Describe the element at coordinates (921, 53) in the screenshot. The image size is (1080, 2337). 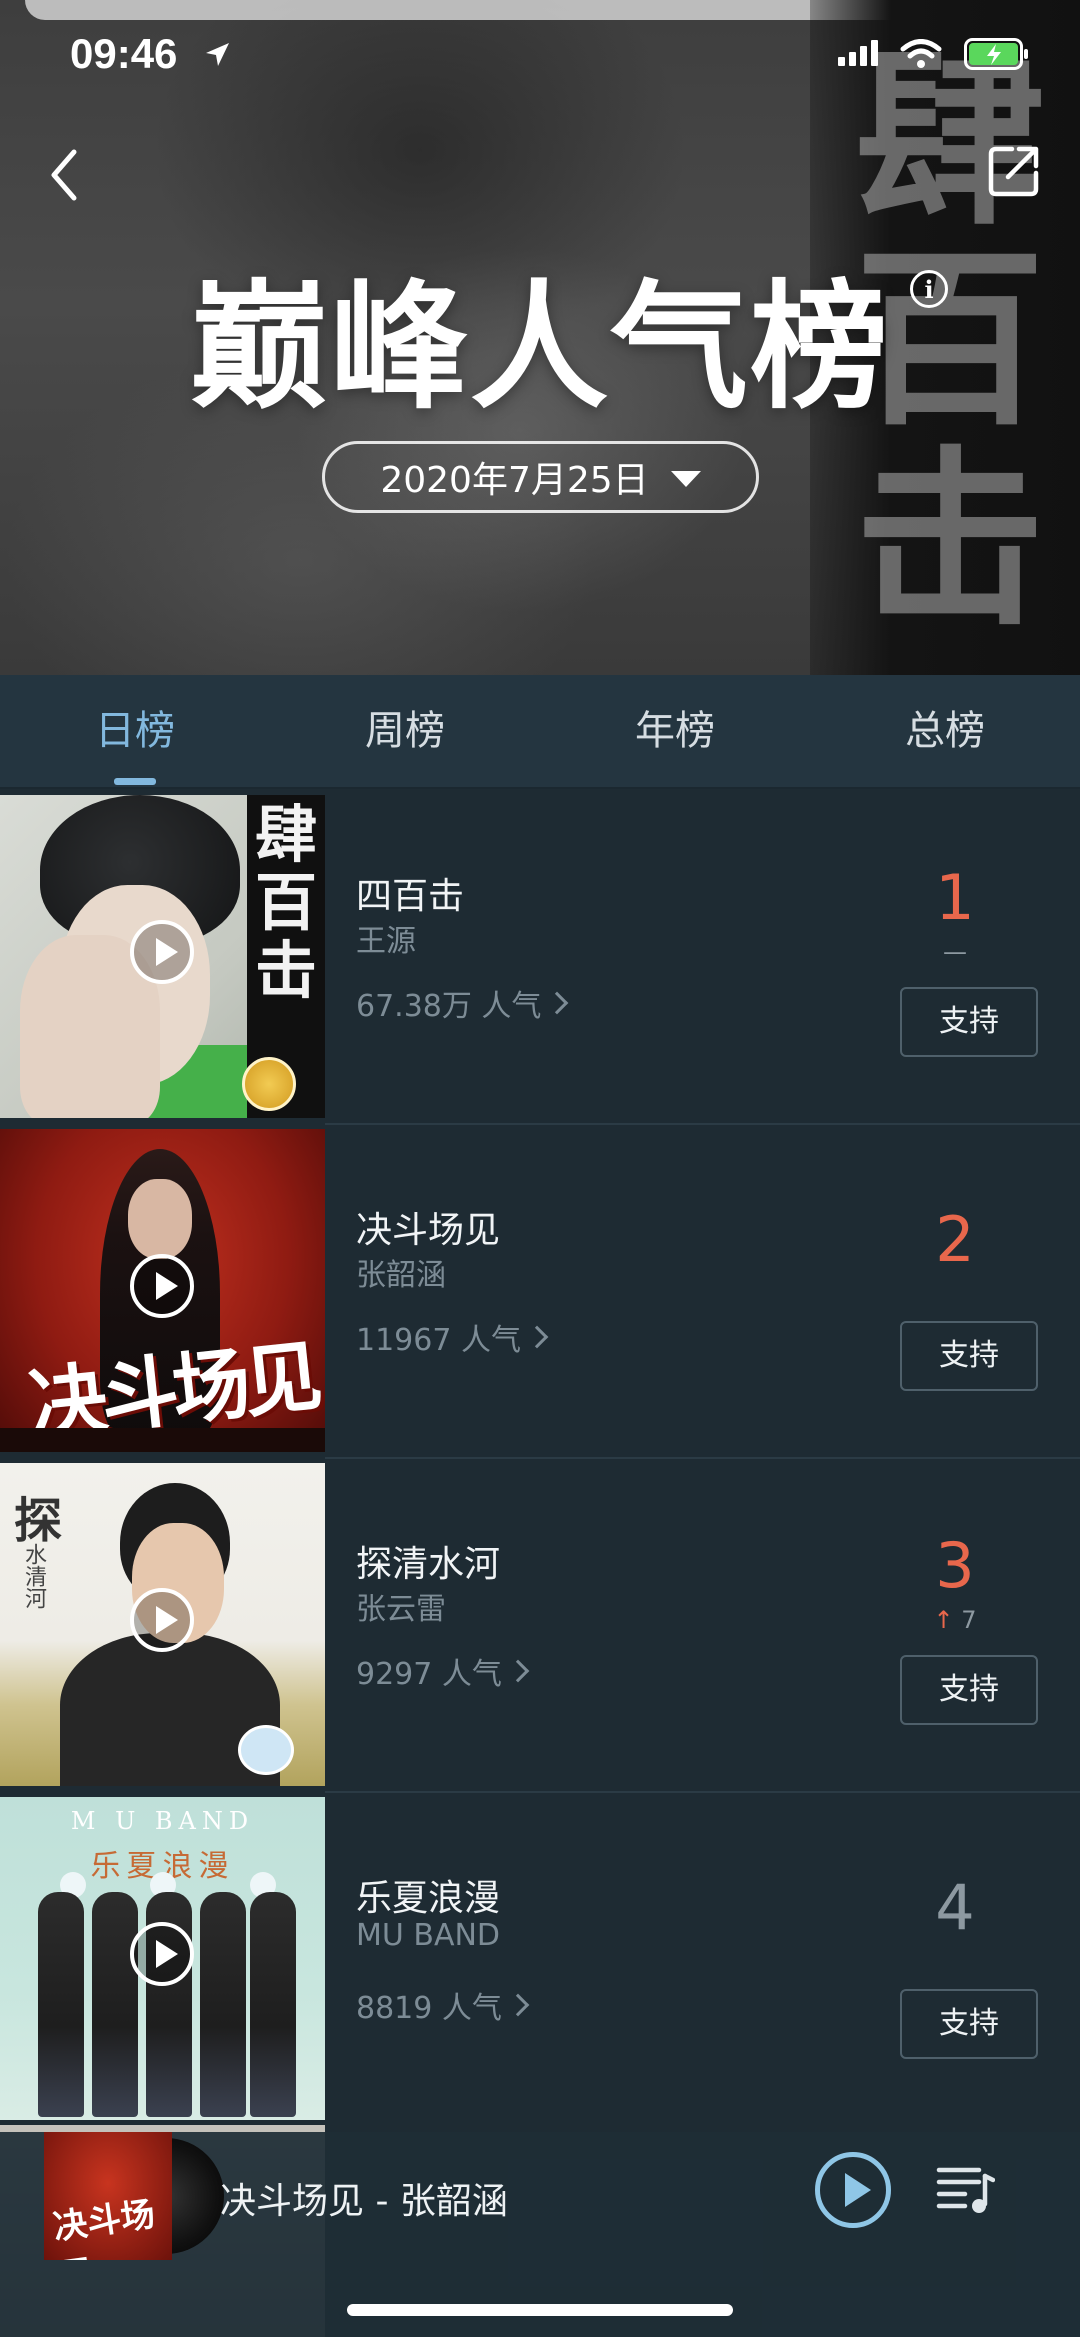
I see `wifi-icon` at that location.